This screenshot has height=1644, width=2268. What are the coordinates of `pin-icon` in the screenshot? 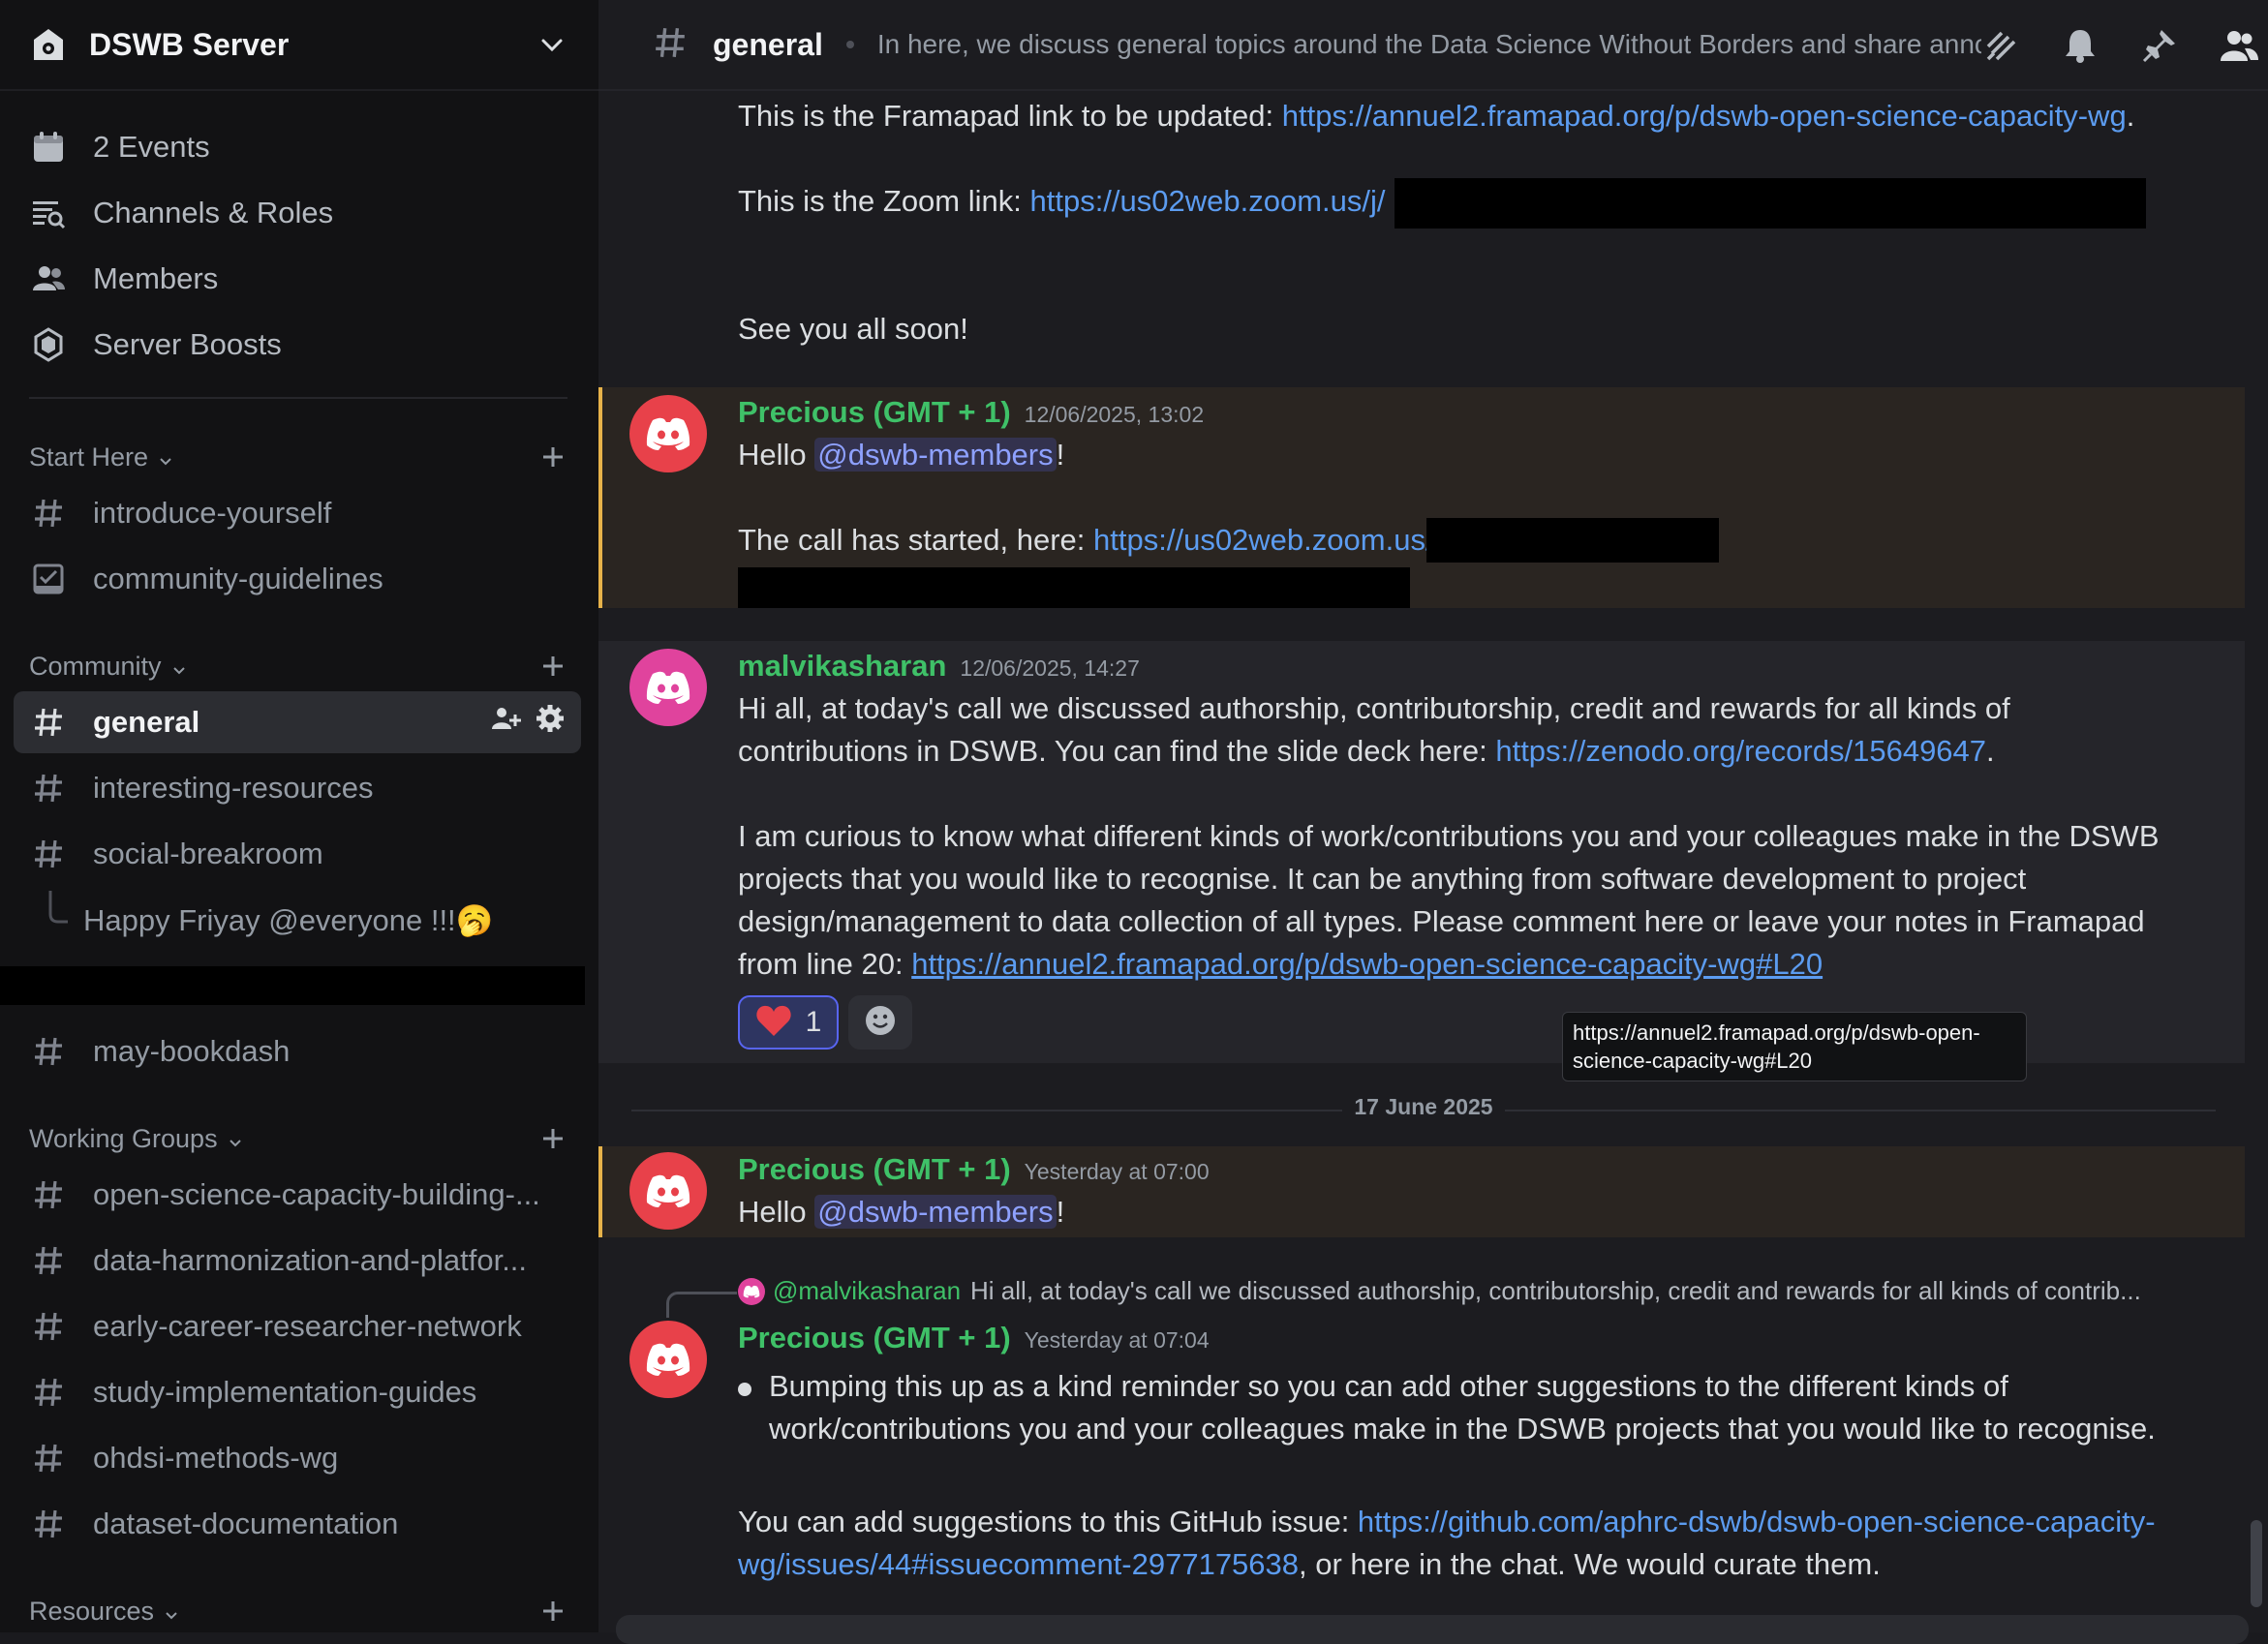 It's located at (2160, 45).